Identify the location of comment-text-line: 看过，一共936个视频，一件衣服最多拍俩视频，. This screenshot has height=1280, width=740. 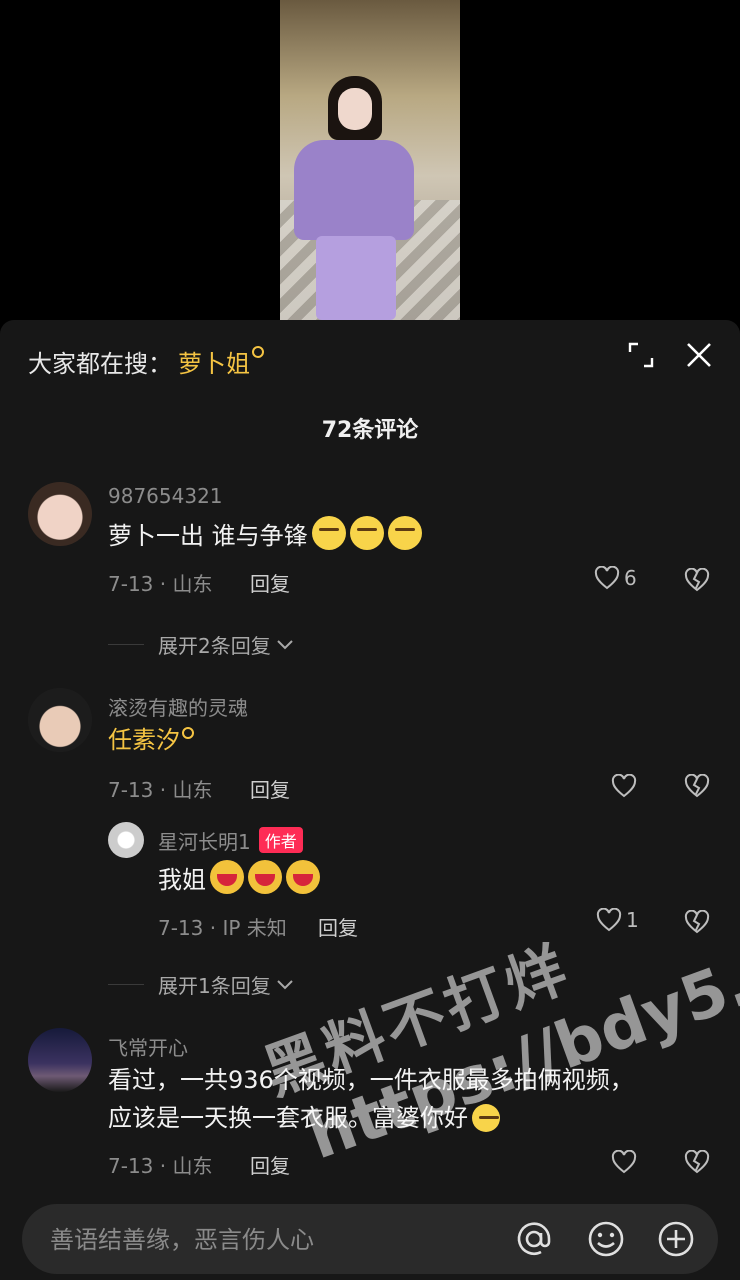
(371, 1080).